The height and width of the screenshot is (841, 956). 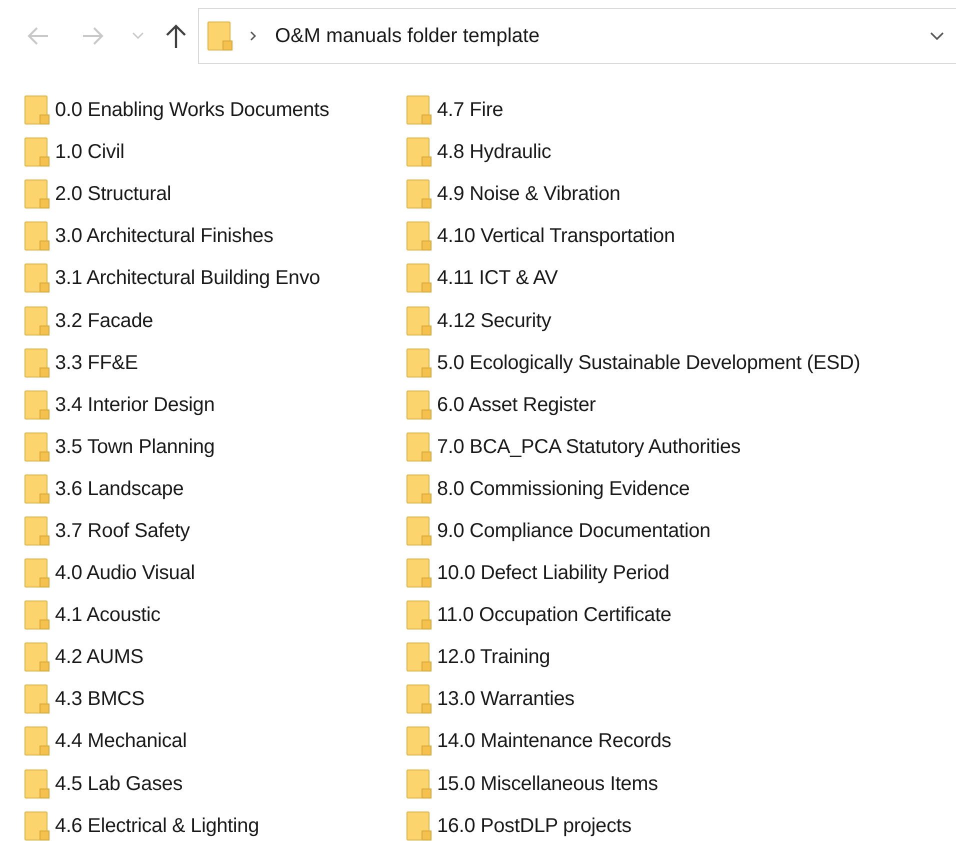 I want to click on folder-item: 6.0 Asset Register, so click(x=681, y=405).